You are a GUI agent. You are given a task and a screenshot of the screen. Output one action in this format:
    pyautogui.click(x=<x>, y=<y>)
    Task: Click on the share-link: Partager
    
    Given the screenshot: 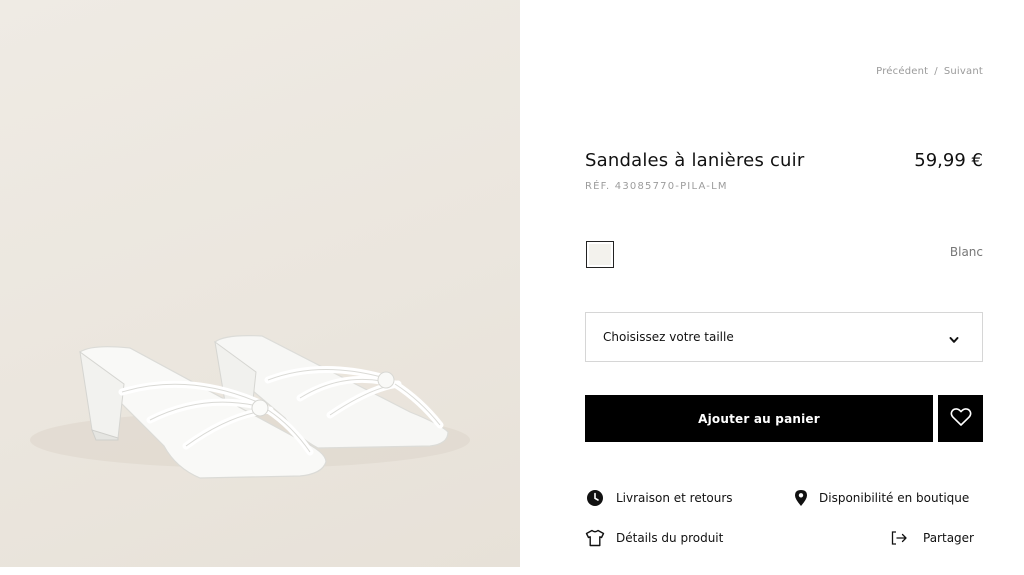 What is the action you would take?
    pyautogui.click(x=931, y=538)
    